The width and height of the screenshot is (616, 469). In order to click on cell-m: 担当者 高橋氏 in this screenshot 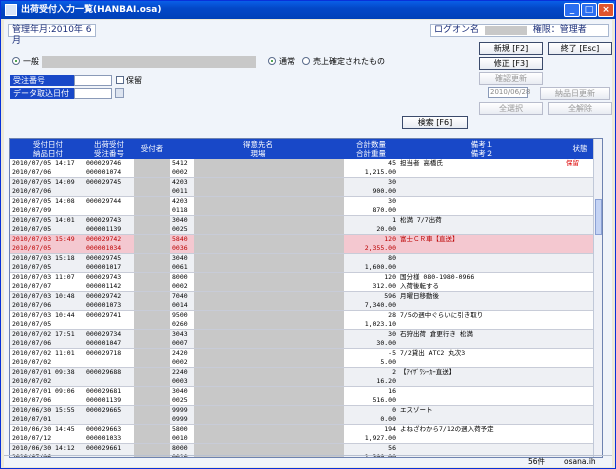, I will do `click(421, 163)`.